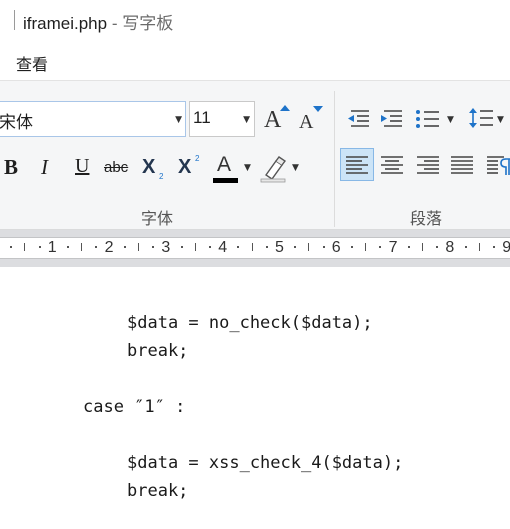  I want to click on highlight-button: ▼, so click(282, 170).